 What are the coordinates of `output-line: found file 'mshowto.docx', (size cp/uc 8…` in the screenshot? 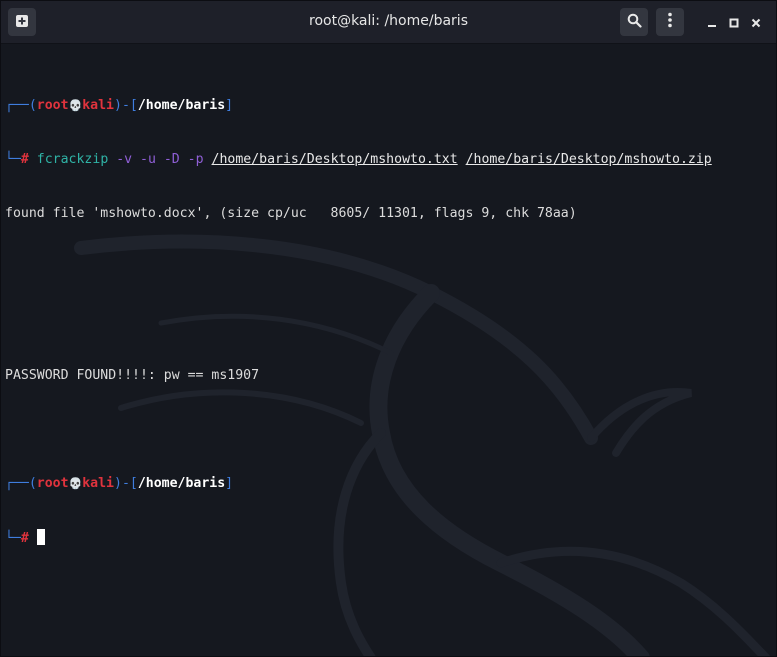 It's located at (291, 213).